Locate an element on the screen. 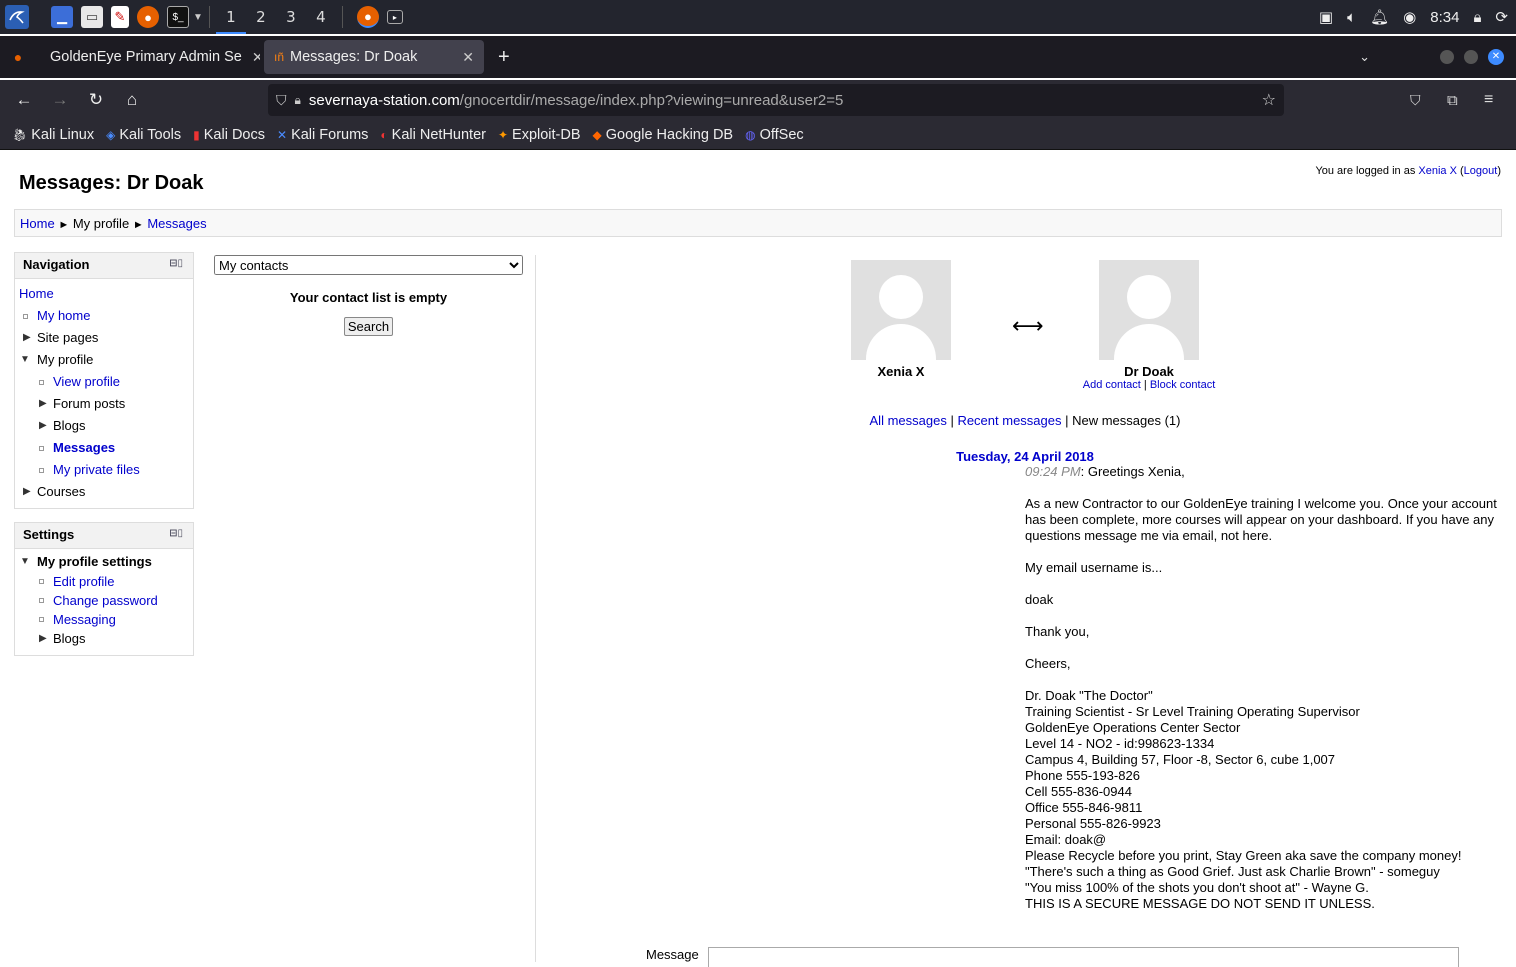 The height and width of the screenshot is (967, 1516). workspace-2: 2 is located at coordinates (261, 17).